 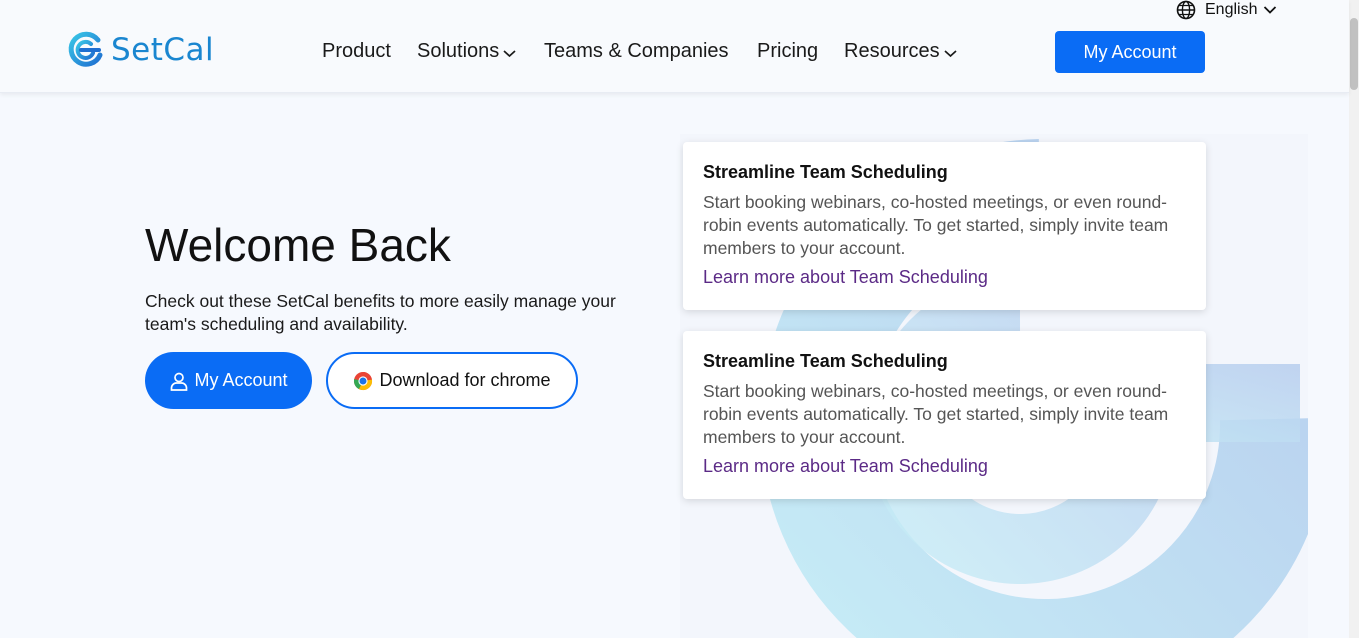 What do you see at coordinates (363, 380) in the screenshot?
I see `chrome-icon` at bounding box center [363, 380].